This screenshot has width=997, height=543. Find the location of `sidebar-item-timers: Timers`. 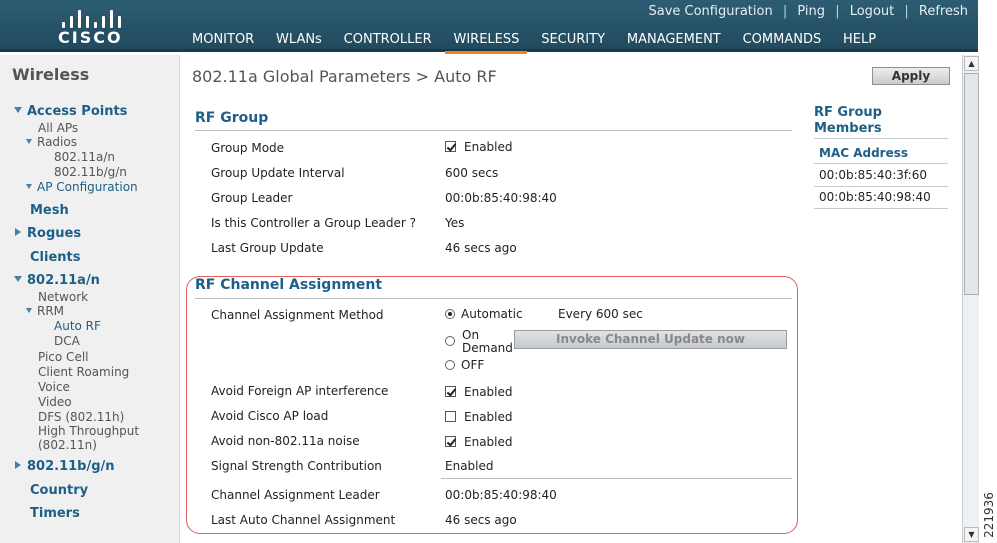

sidebar-item-timers: Timers is located at coordinates (55, 513).